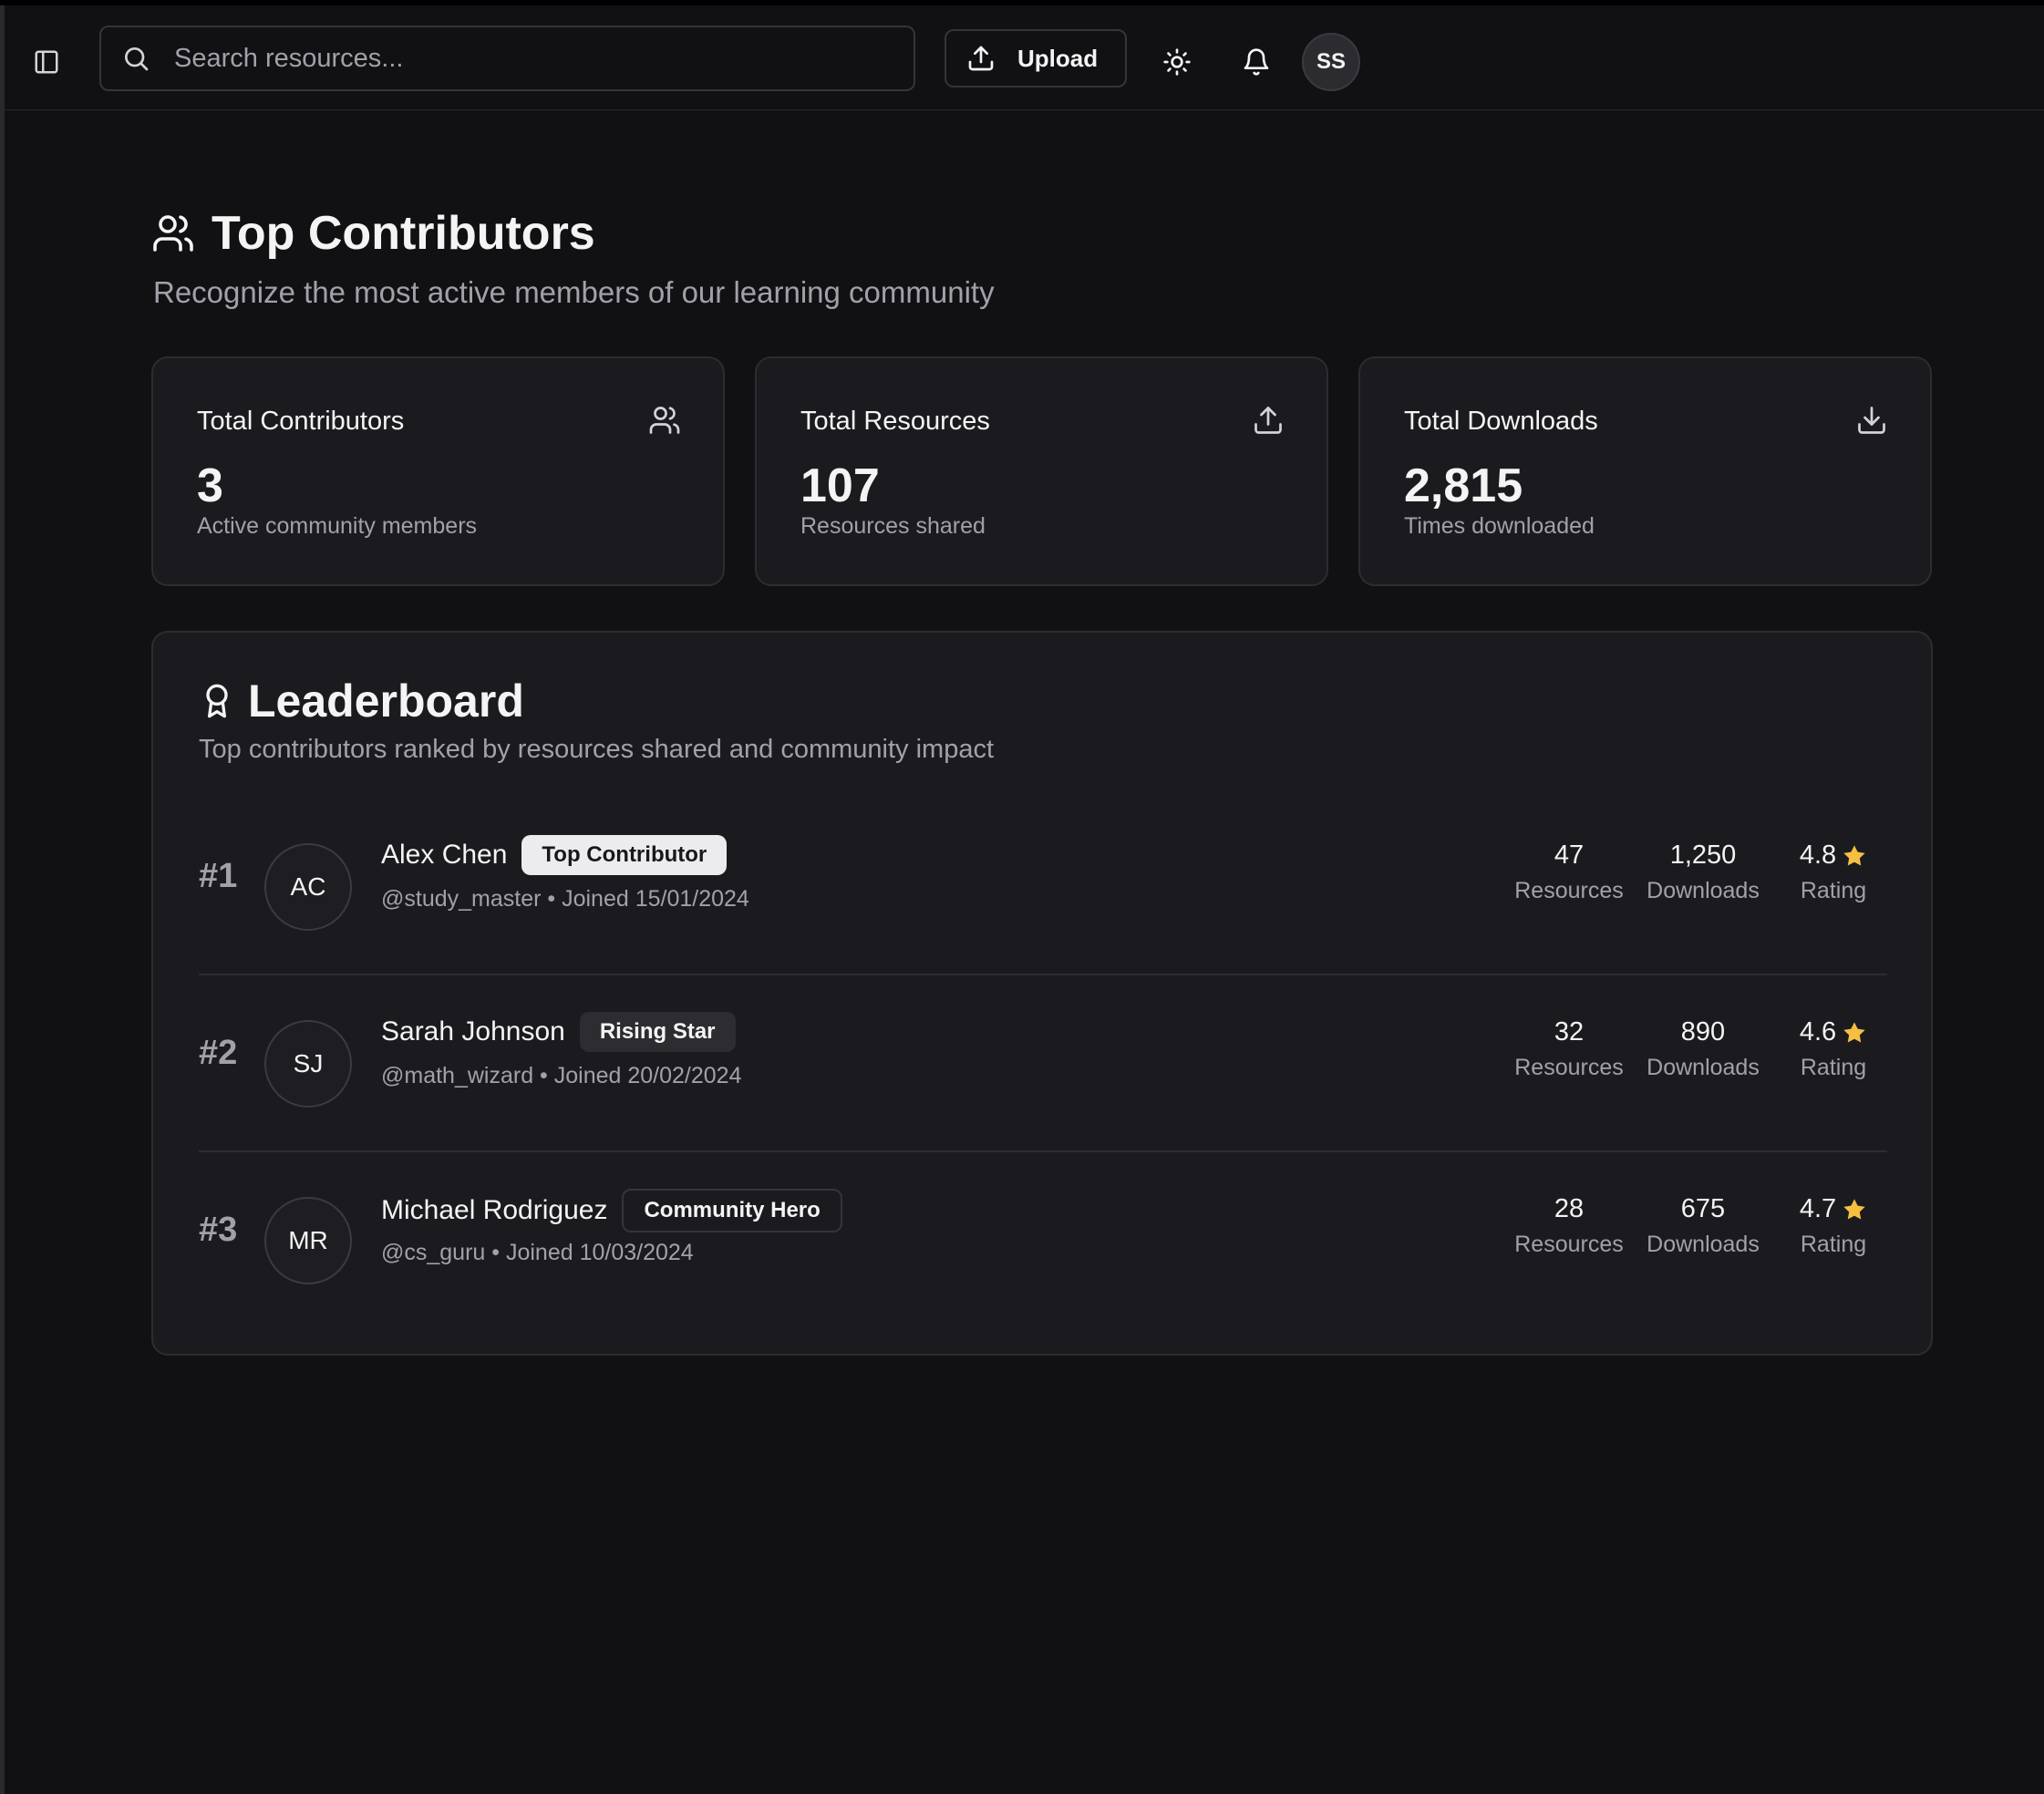 The height and width of the screenshot is (1794, 2044). I want to click on rank-number: #2, so click(218, 1053).